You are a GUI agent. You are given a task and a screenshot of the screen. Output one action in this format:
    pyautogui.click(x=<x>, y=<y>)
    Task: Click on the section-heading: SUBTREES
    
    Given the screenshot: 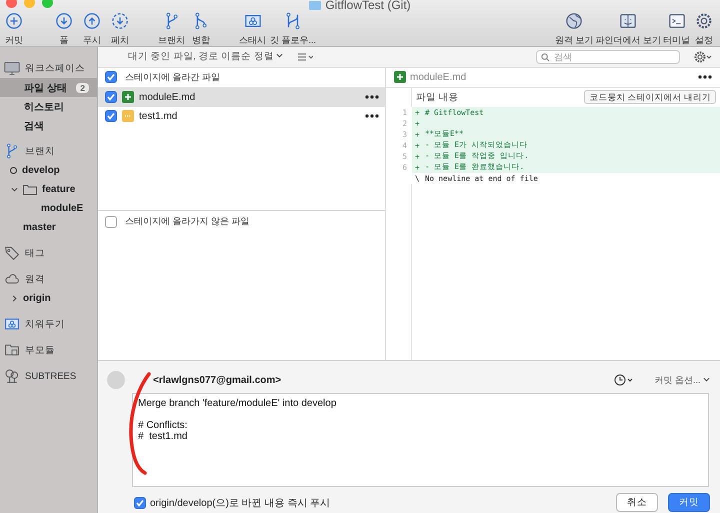 What is the action you would take?
    pyautogui.click(x=50, y=376)
    